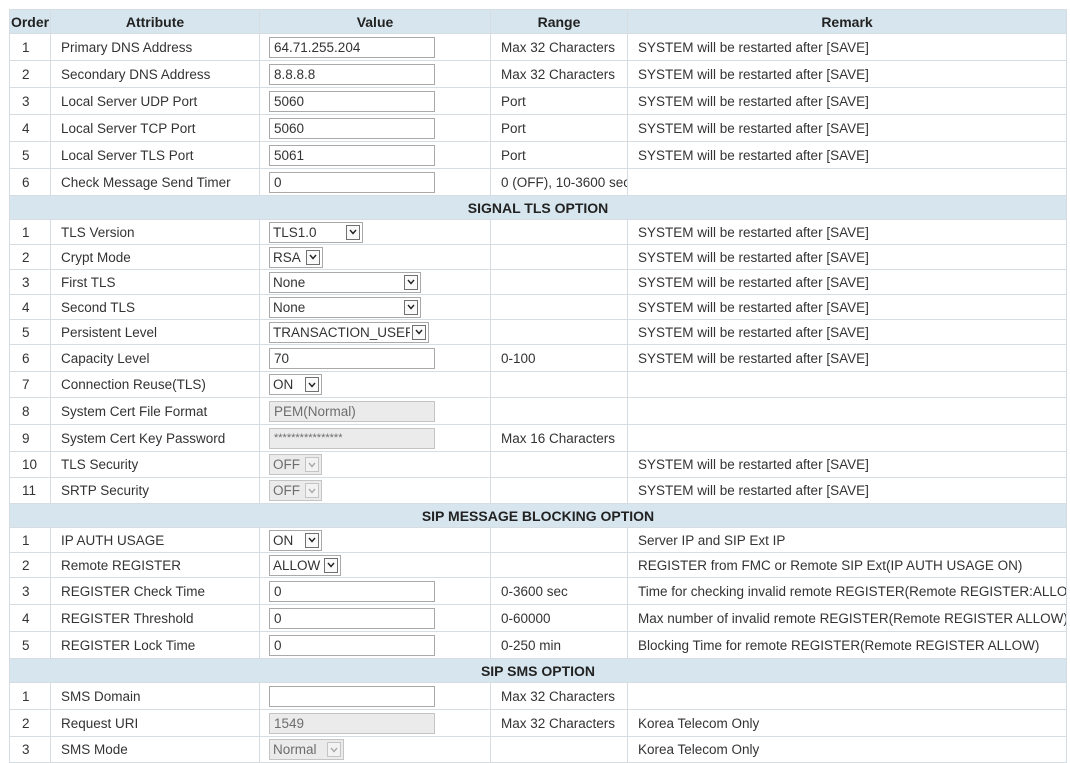 This screenshot has width=1070, height=763. Describe the element at coordinates (155, 232) in the screenshot. I see `row-attribute: TLS Version` at that location.